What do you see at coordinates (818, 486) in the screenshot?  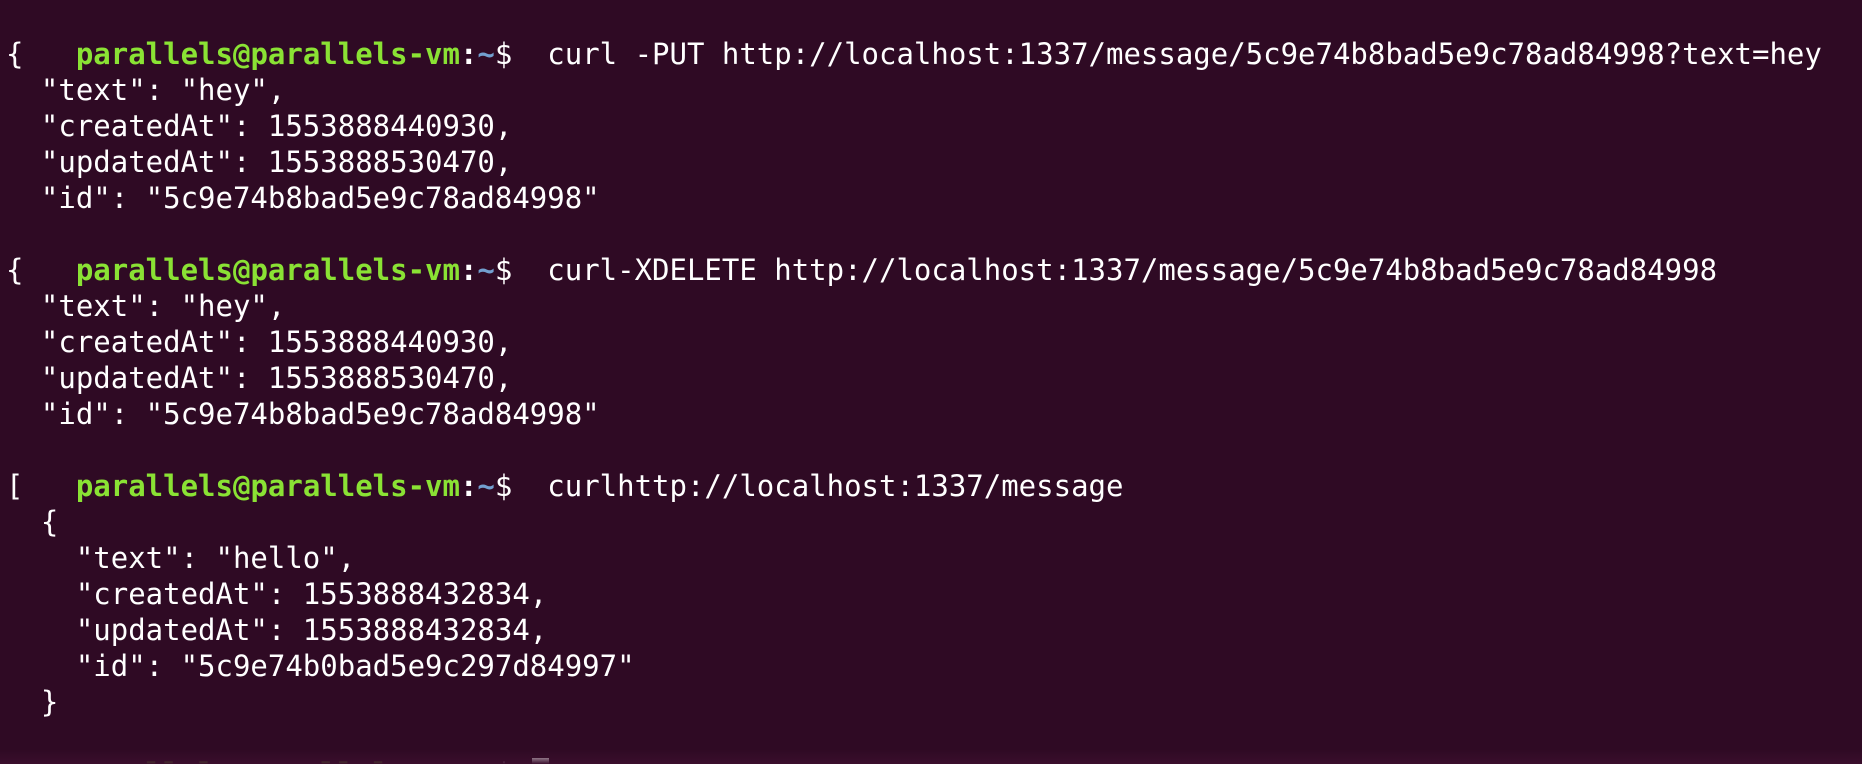 I see `command-text: curlhttp://localhost:1337/message` at bounding box center [818, 486].